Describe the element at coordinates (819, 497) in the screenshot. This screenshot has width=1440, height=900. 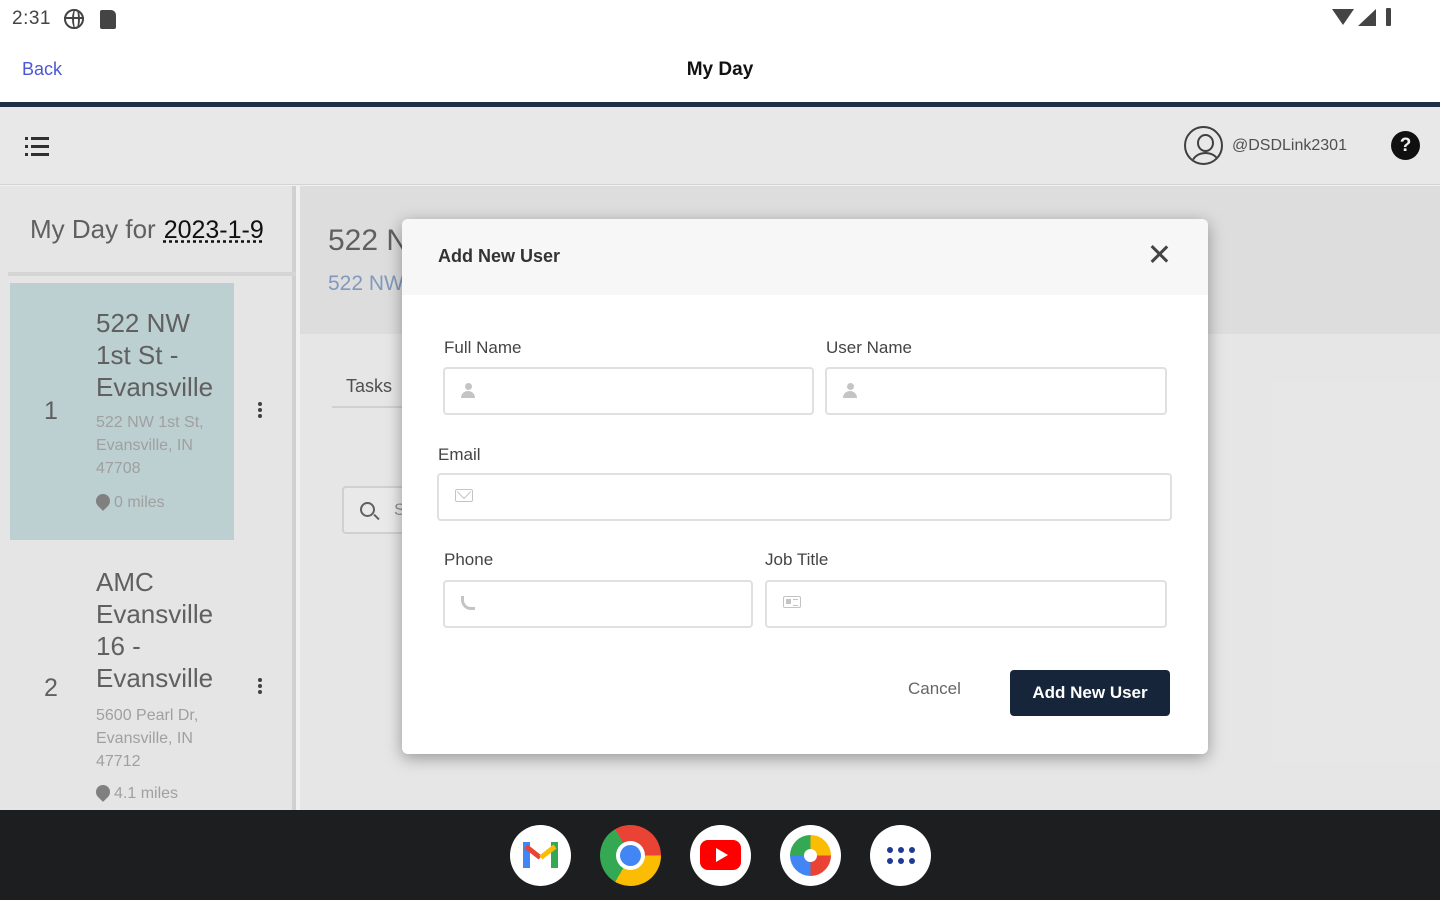
I see `email-input` at that location.